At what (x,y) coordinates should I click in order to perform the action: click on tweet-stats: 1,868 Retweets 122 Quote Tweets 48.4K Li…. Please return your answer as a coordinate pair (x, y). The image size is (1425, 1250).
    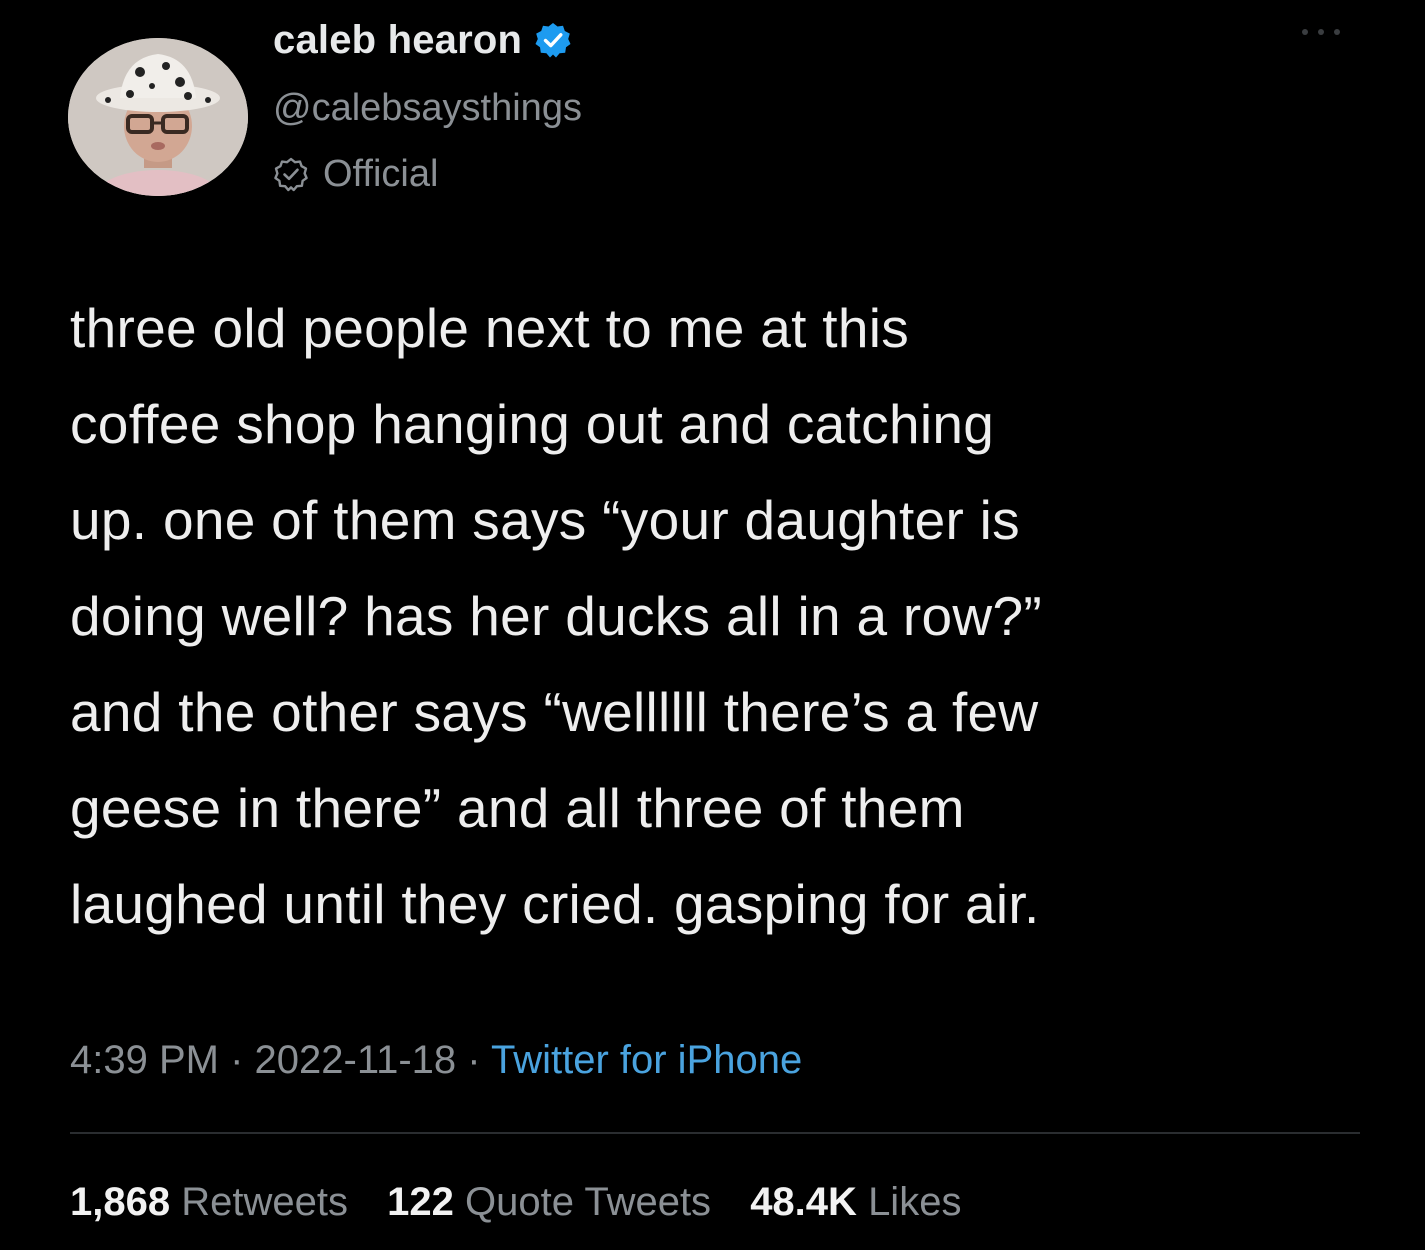
    Looking at the image, I should click on (529, 1202).